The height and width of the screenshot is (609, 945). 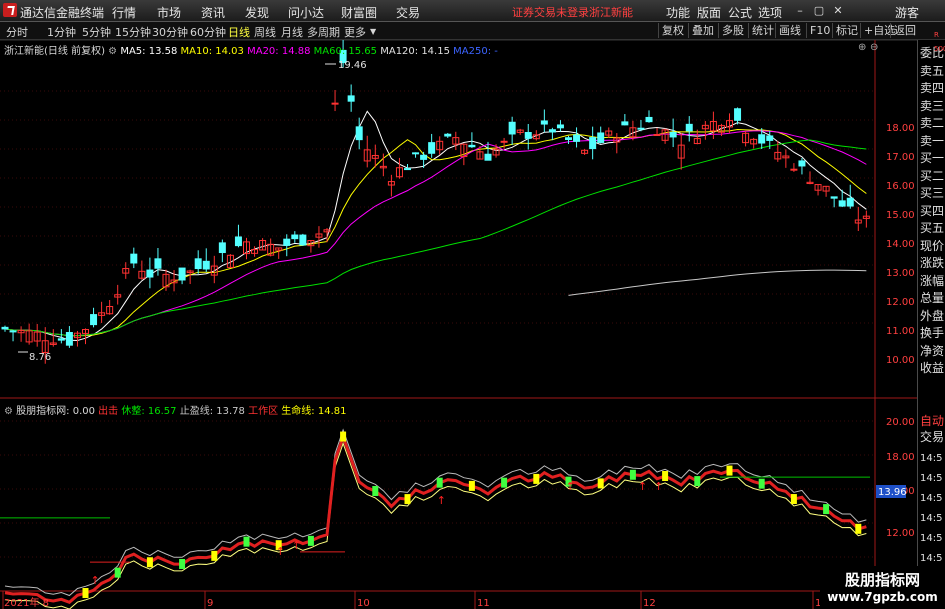 I want to click on menu-wealth: 财富圈, so click(x=359, y=12).